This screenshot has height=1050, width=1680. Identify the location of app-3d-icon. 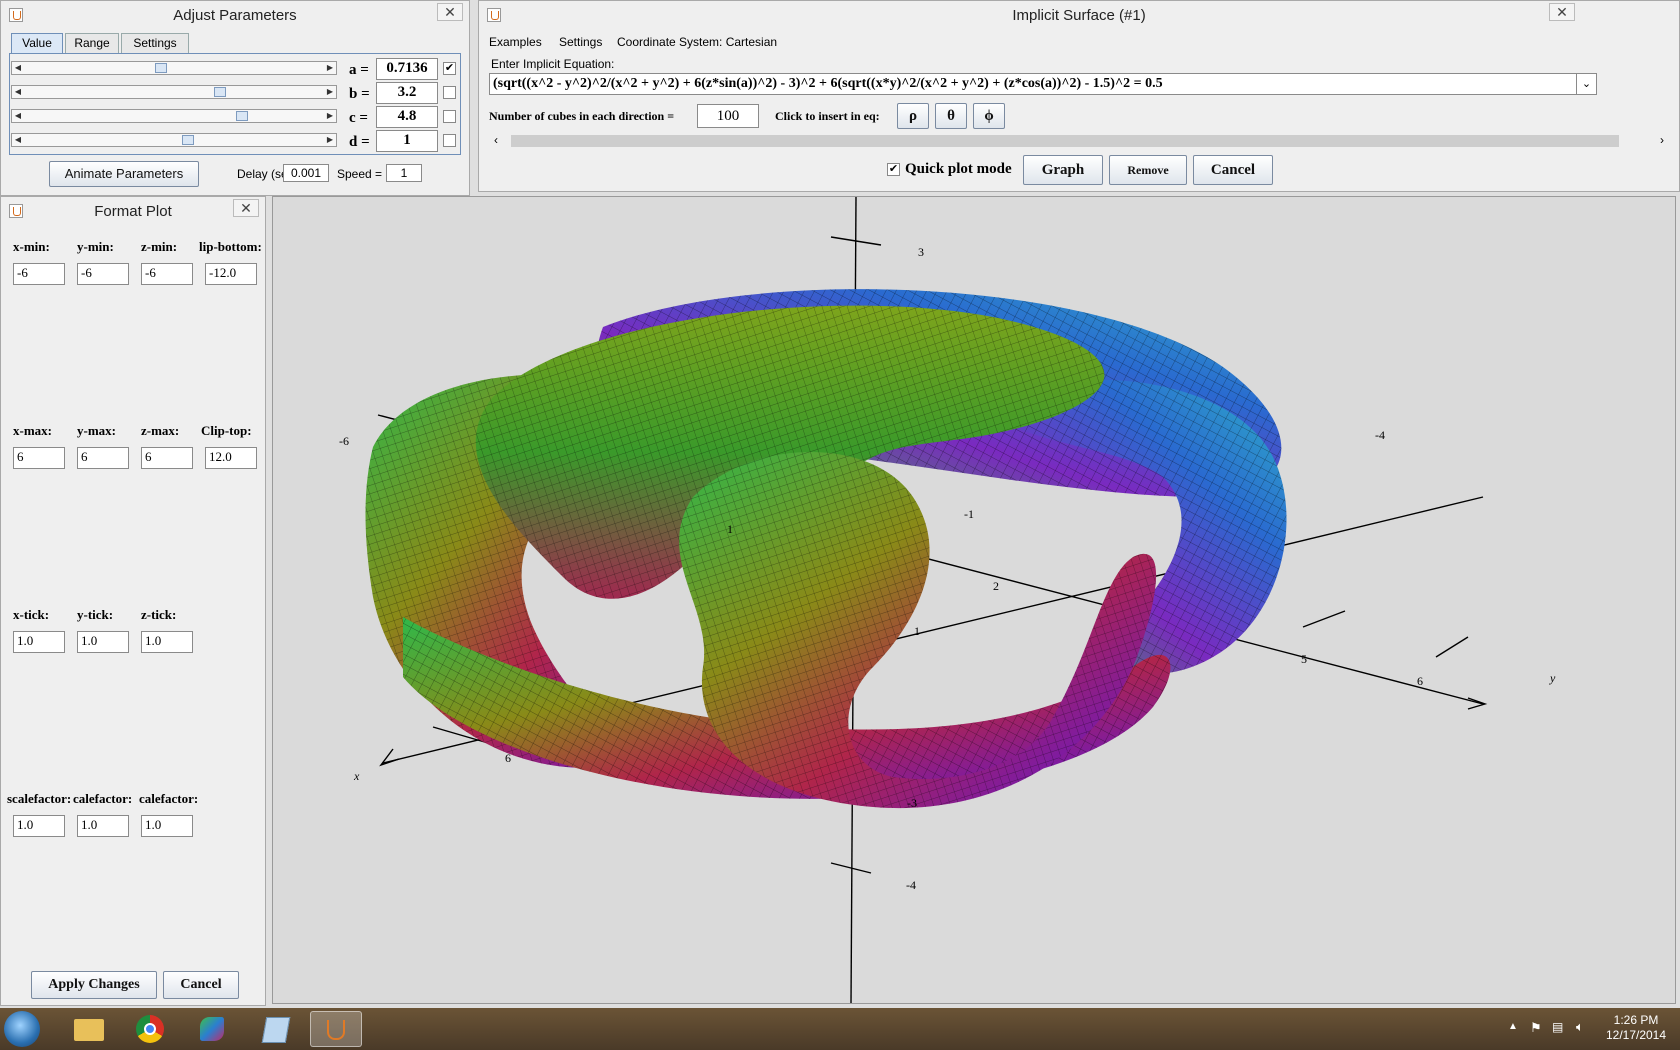
(212, 1029).